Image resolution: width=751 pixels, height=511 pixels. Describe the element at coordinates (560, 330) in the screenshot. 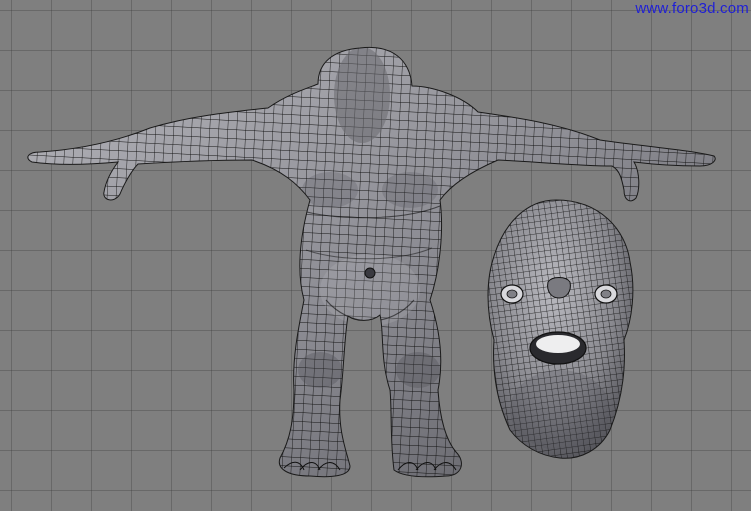

I see `head-mesh` at that location.